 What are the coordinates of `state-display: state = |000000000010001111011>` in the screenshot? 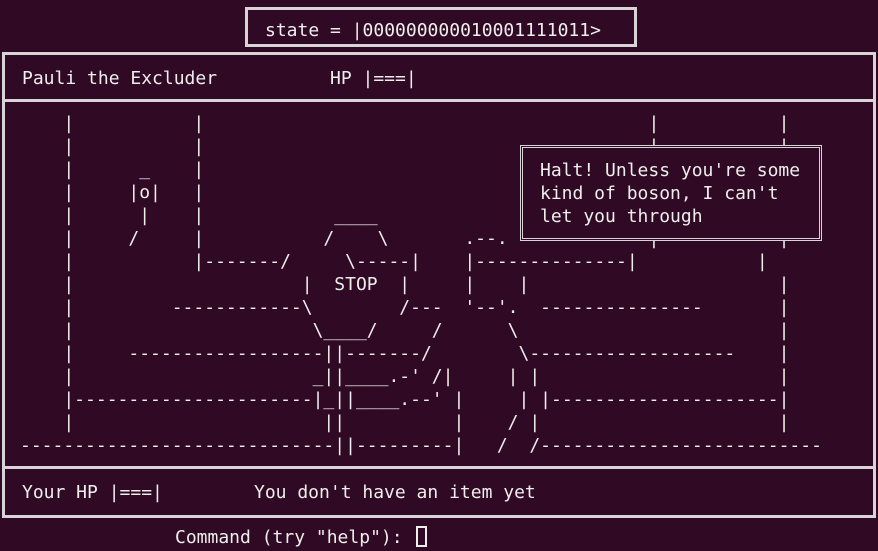 It's located at (441, 27).